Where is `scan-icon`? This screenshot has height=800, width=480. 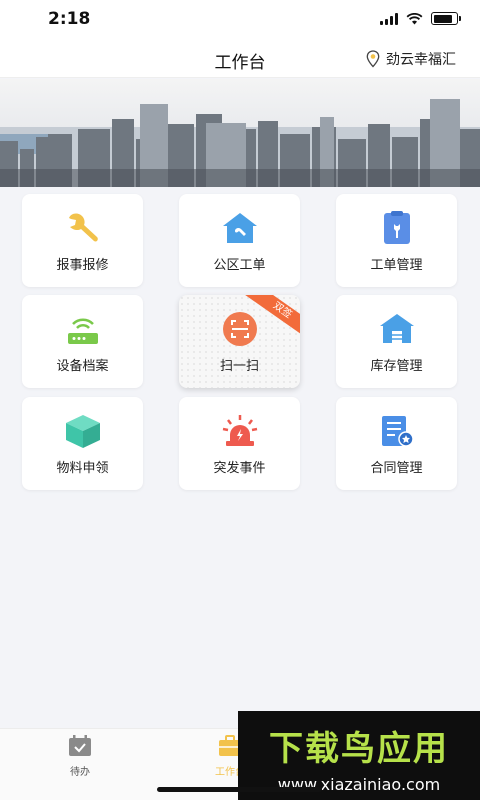 scan-icon is located at coordinates (239, 329).